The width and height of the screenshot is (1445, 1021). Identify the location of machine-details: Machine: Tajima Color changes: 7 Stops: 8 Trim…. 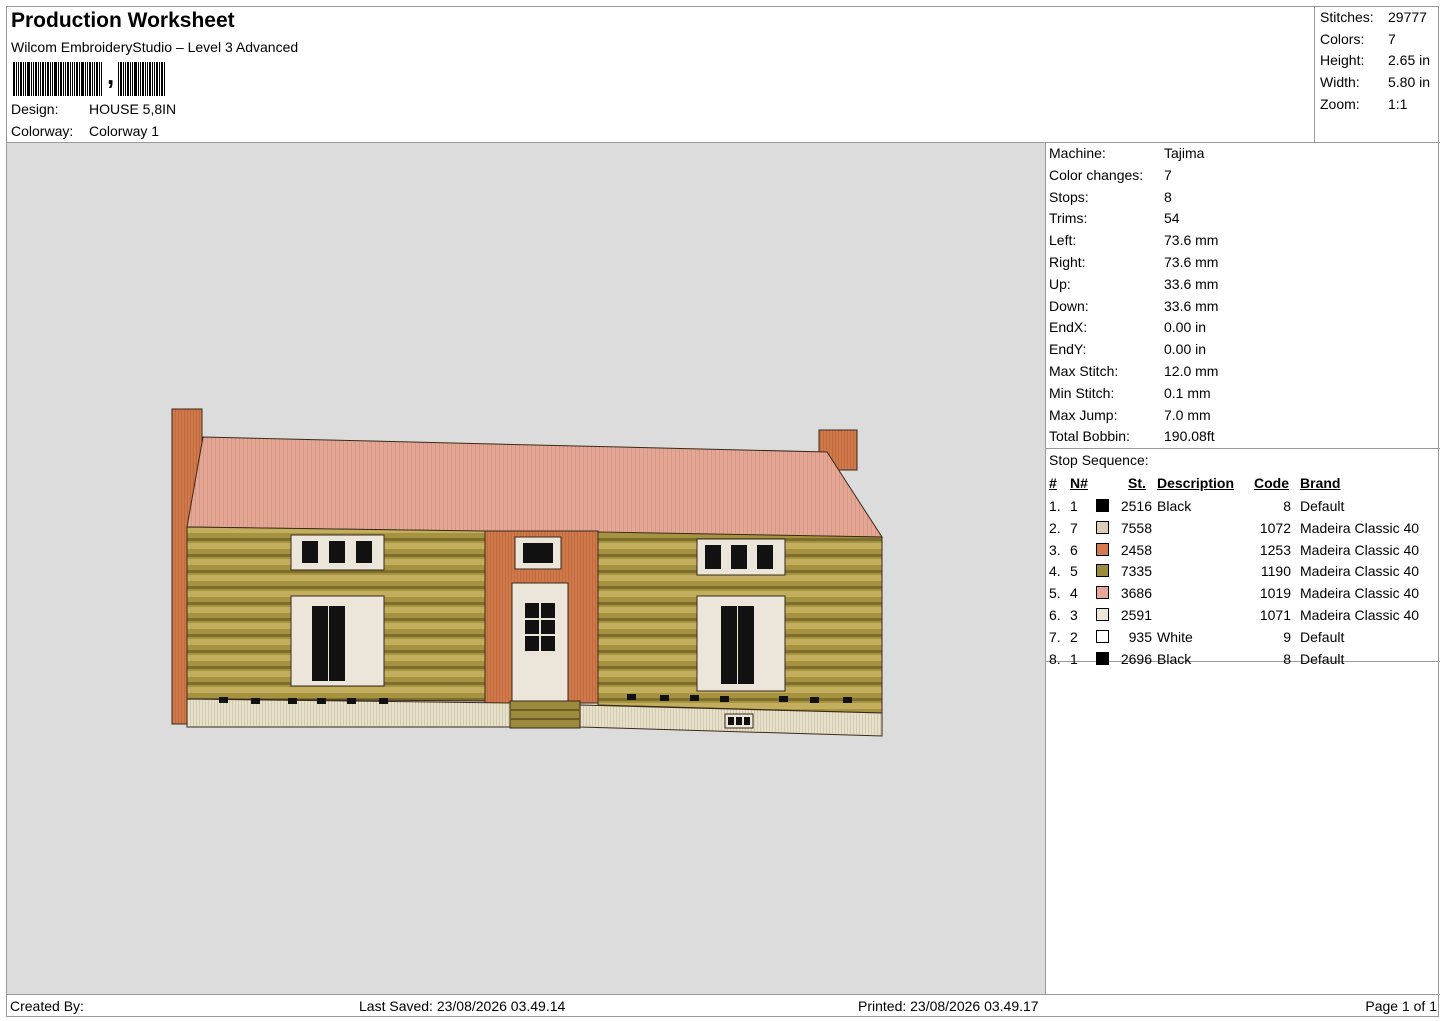
(1243, 296).